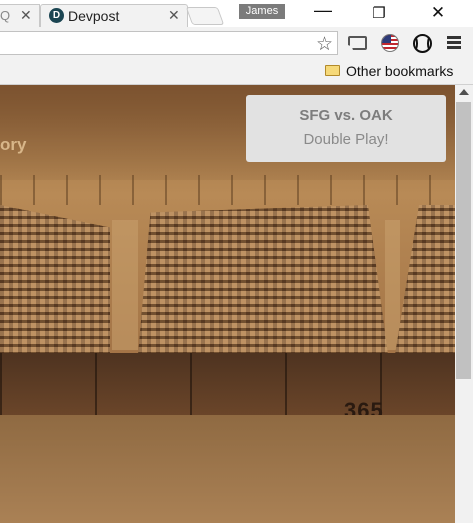 The width and height of the screenshot is (473, 523). I want to click on other-bookmarks-label: Other bookmarks, so click(400, 71).